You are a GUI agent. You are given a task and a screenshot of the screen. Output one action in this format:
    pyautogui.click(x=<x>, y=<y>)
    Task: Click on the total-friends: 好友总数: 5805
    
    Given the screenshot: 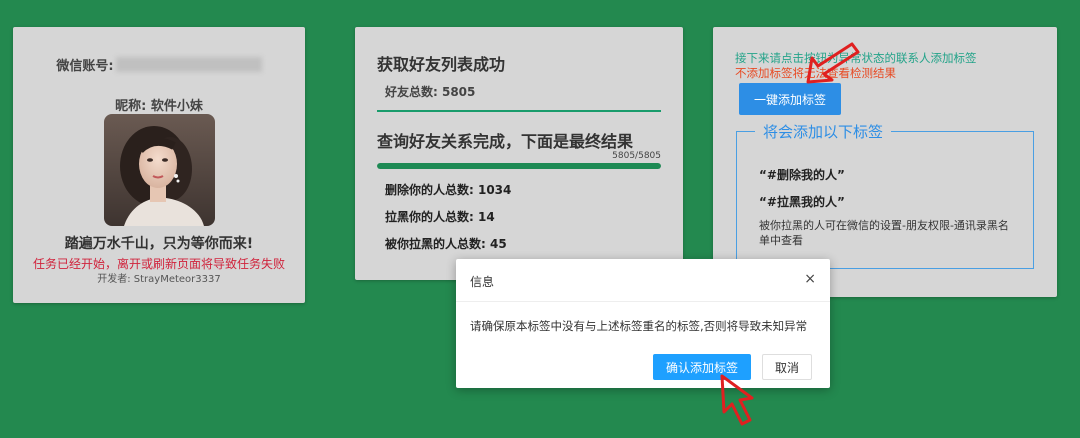 What is the action you would take?
    pyautogui.click(x=430, y=92)
    